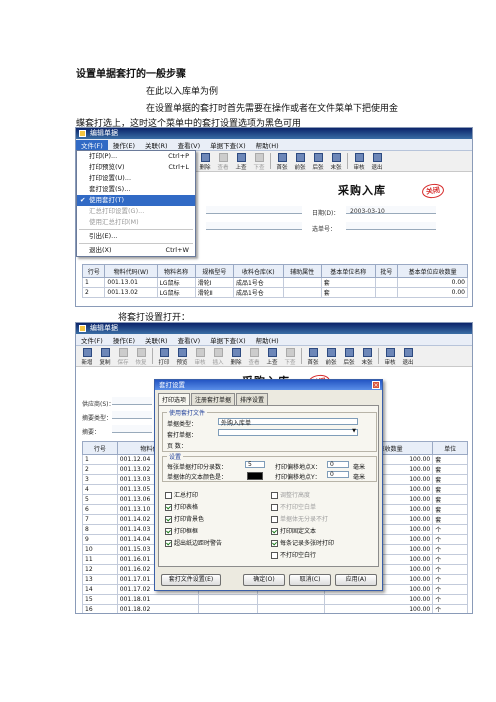  Describe the element at coordinates (258, 271) in the screenshot. I see `column-header: 收料仓库(K)` at that location.